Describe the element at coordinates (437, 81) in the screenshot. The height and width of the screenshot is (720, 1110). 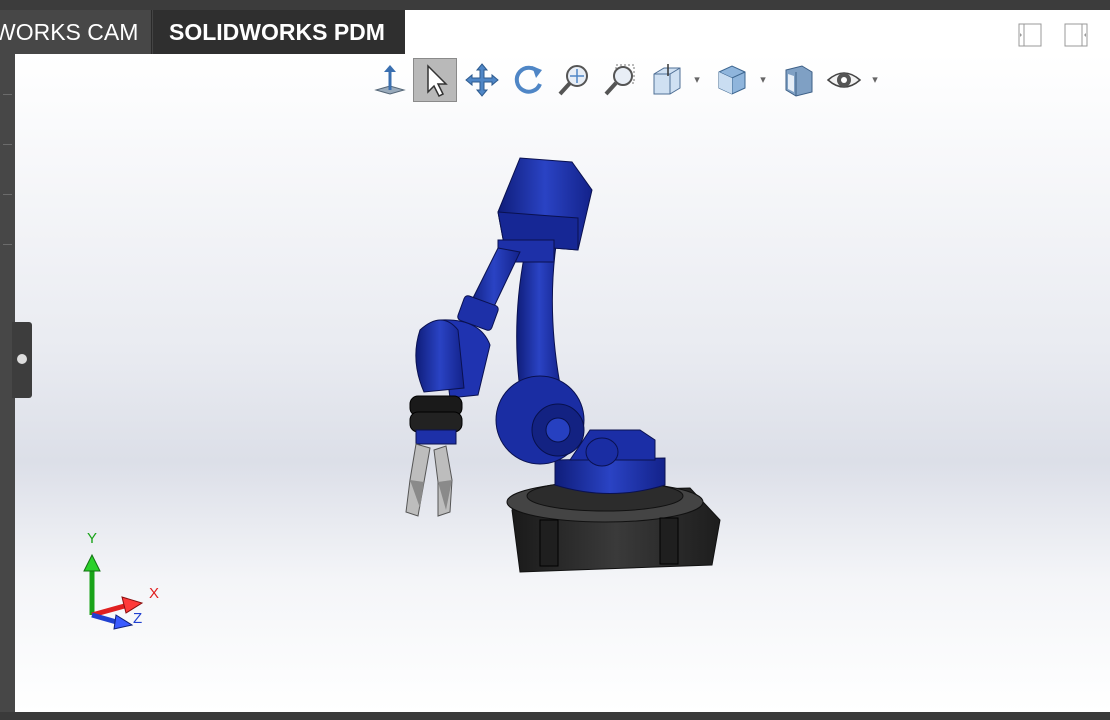
I see `select-arrow-icon` at that location.